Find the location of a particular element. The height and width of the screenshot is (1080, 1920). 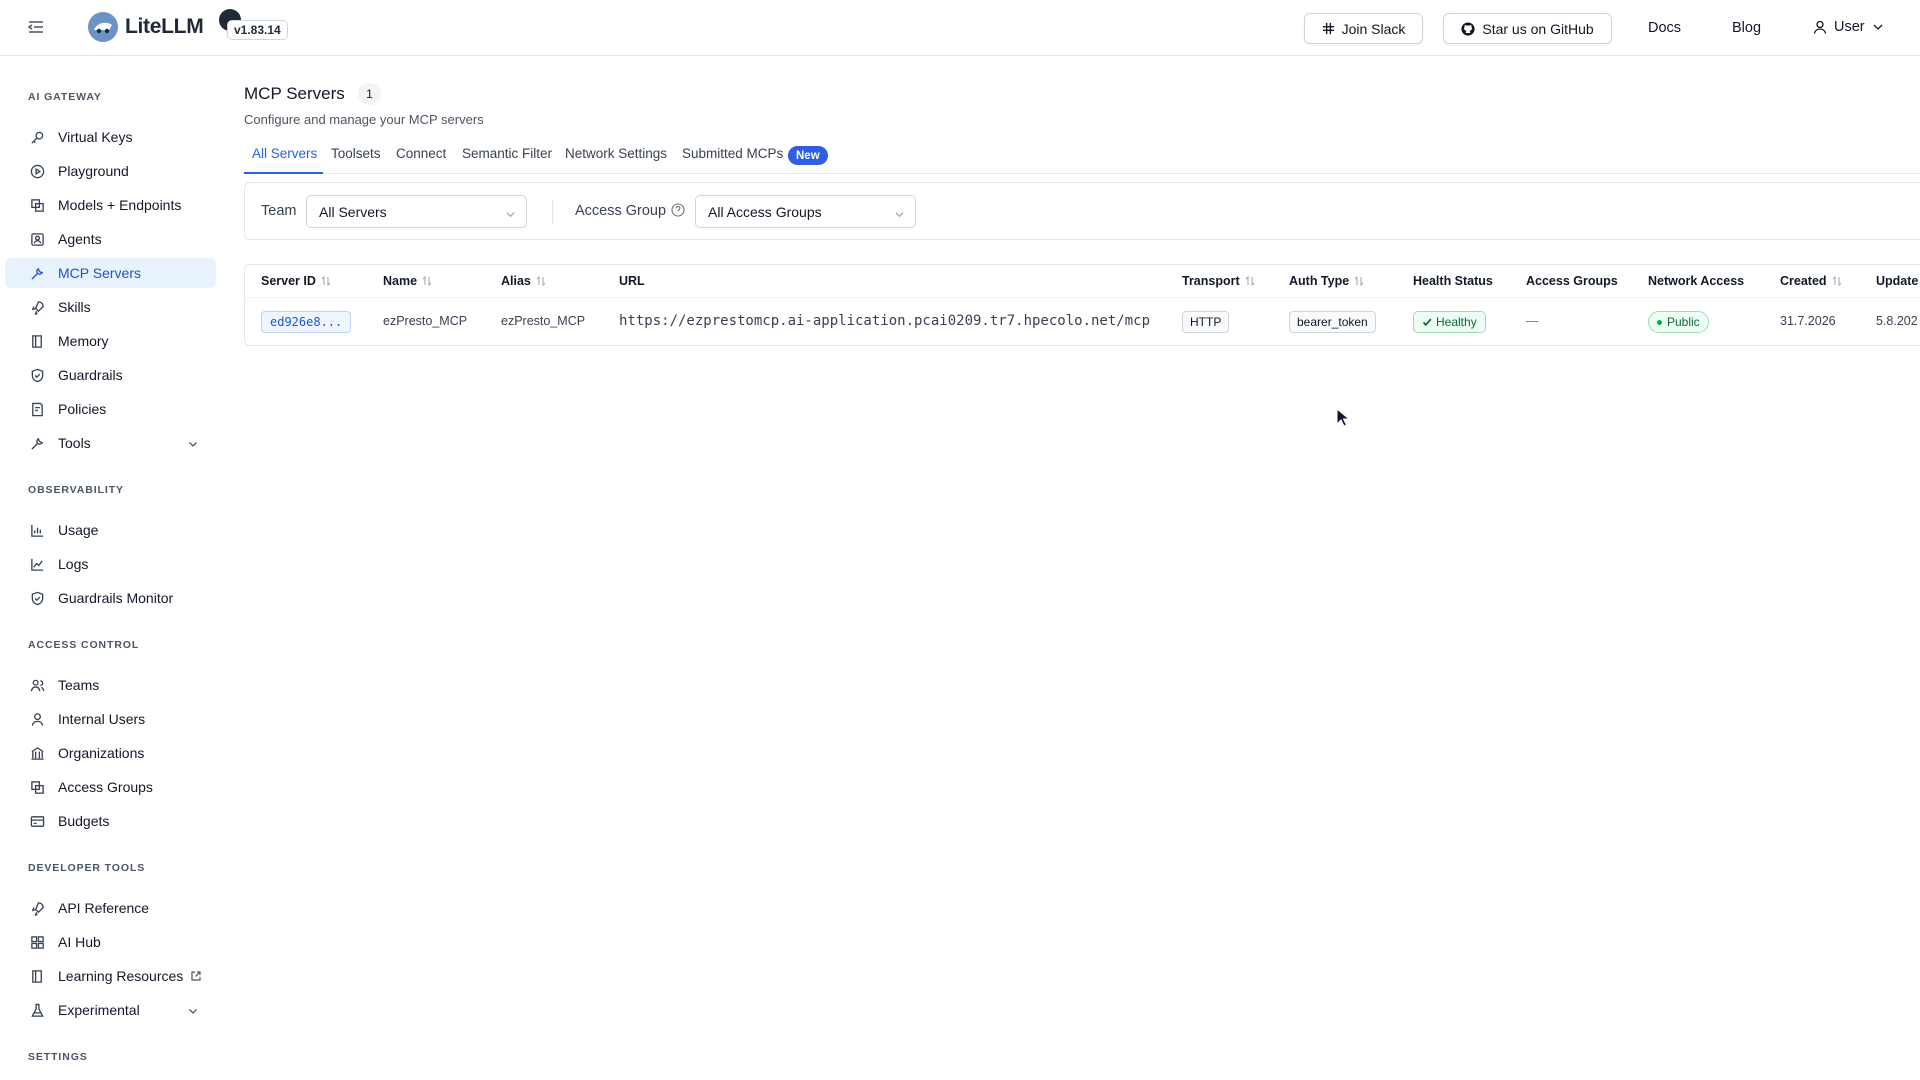

wallet-icon is located at coordinates (37, 821).